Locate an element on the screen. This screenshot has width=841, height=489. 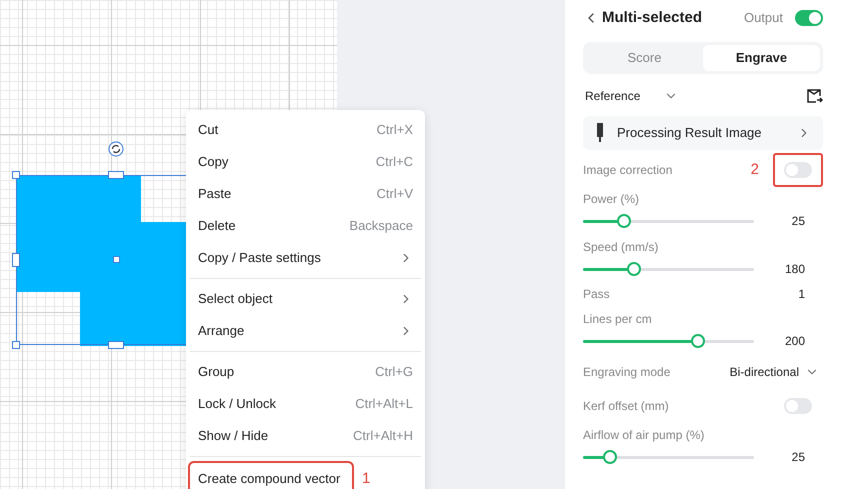
menu-item: Copy Ctrl+C is located at coordinates (305, 162).